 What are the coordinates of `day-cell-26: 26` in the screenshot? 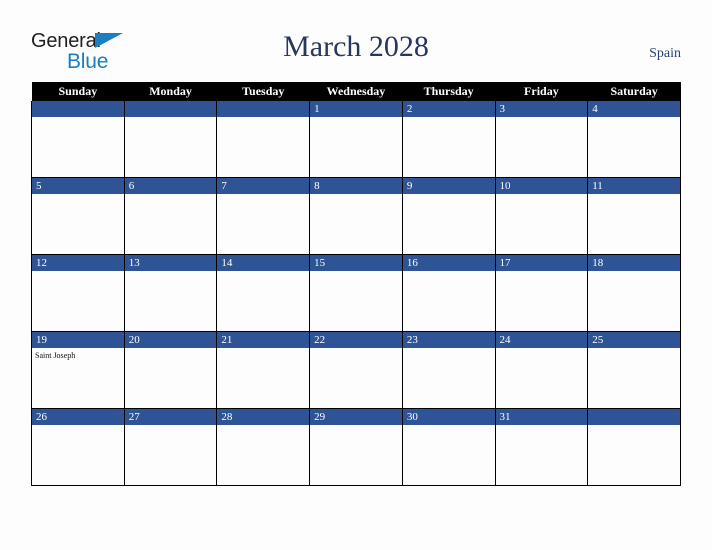 It's located at (78, 447).